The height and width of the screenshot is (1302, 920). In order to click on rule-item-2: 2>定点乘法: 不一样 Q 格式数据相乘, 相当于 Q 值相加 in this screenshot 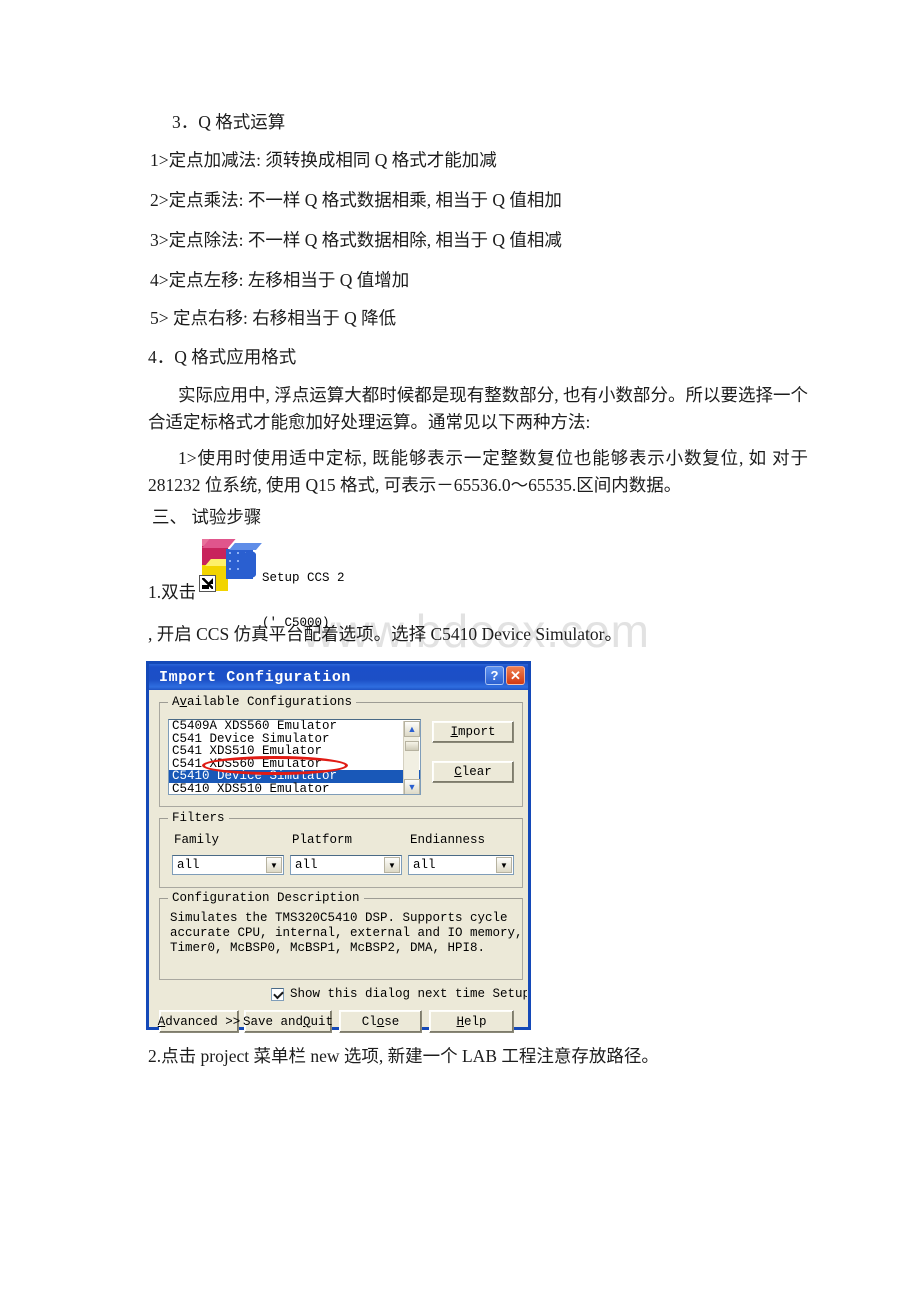, I will do `click(356, 200)`.